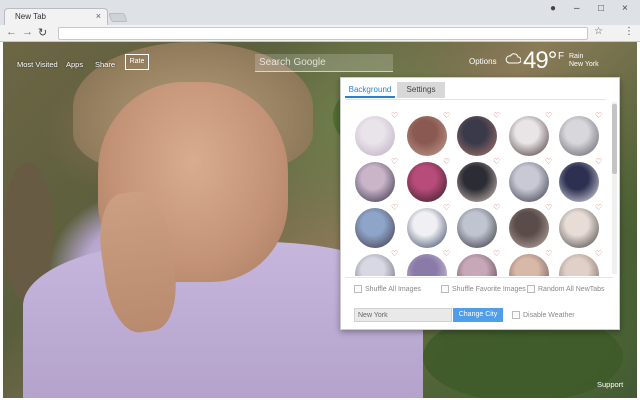 Image resolution: width=640 pixels, height=400 pixels. I want to click on address-bar, so click(323, 33).